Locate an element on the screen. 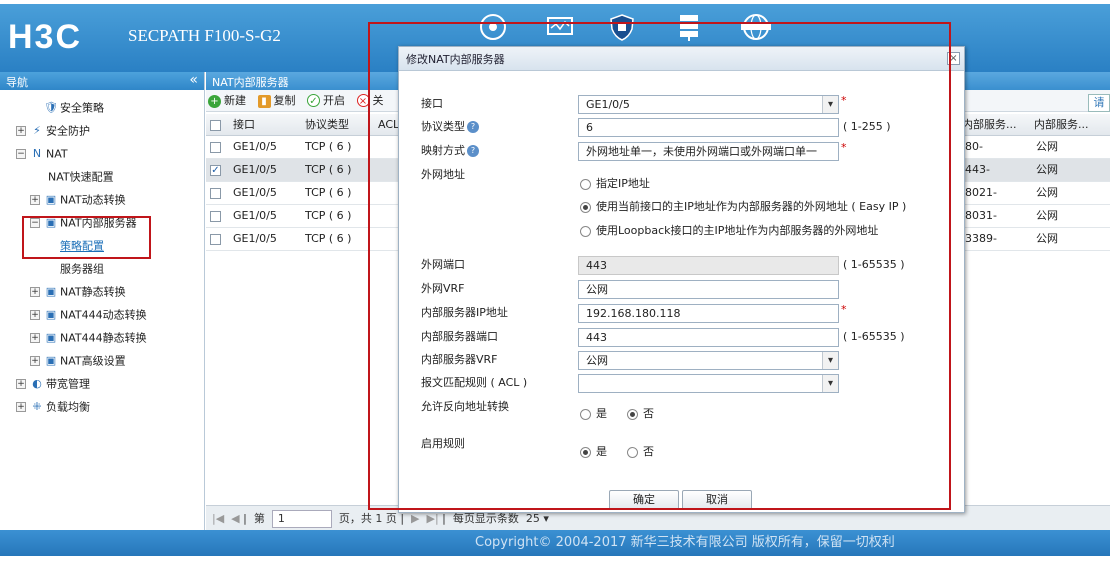 This screenshot has height=565, width=1110. shield-icon is located at coordinates (622, 29).